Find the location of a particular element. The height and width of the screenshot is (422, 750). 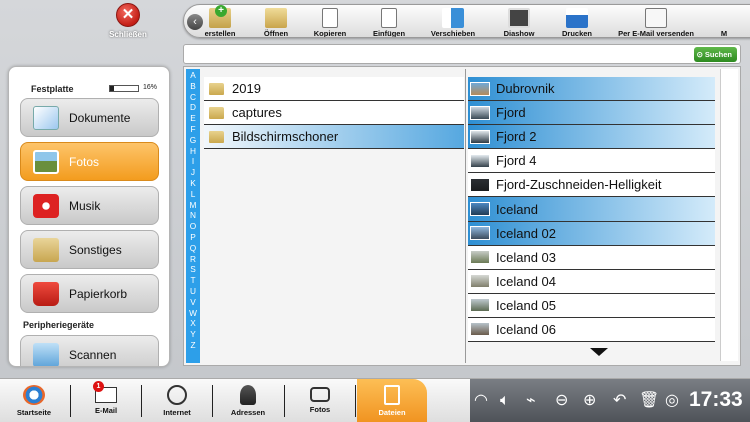

toolbar-open-button: Öffnen is located at coordinates (276, 21).